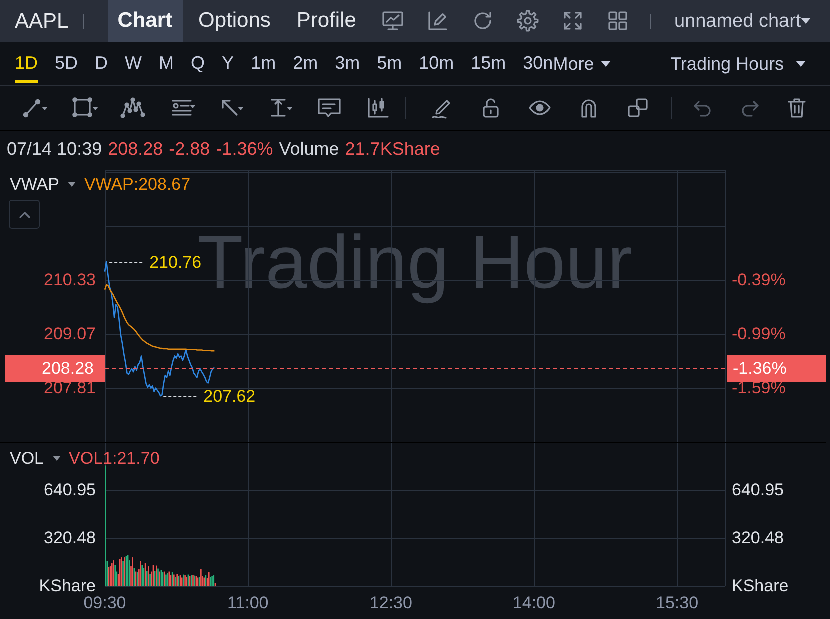  Describe the element at coordinates (198, 62) in the screenshot. I see `period-tab: Q` at that location.